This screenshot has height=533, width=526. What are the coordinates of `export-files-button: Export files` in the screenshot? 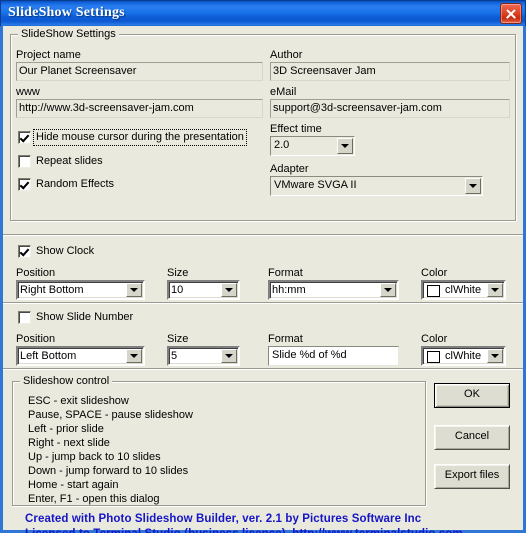 It's located at (472, 476).